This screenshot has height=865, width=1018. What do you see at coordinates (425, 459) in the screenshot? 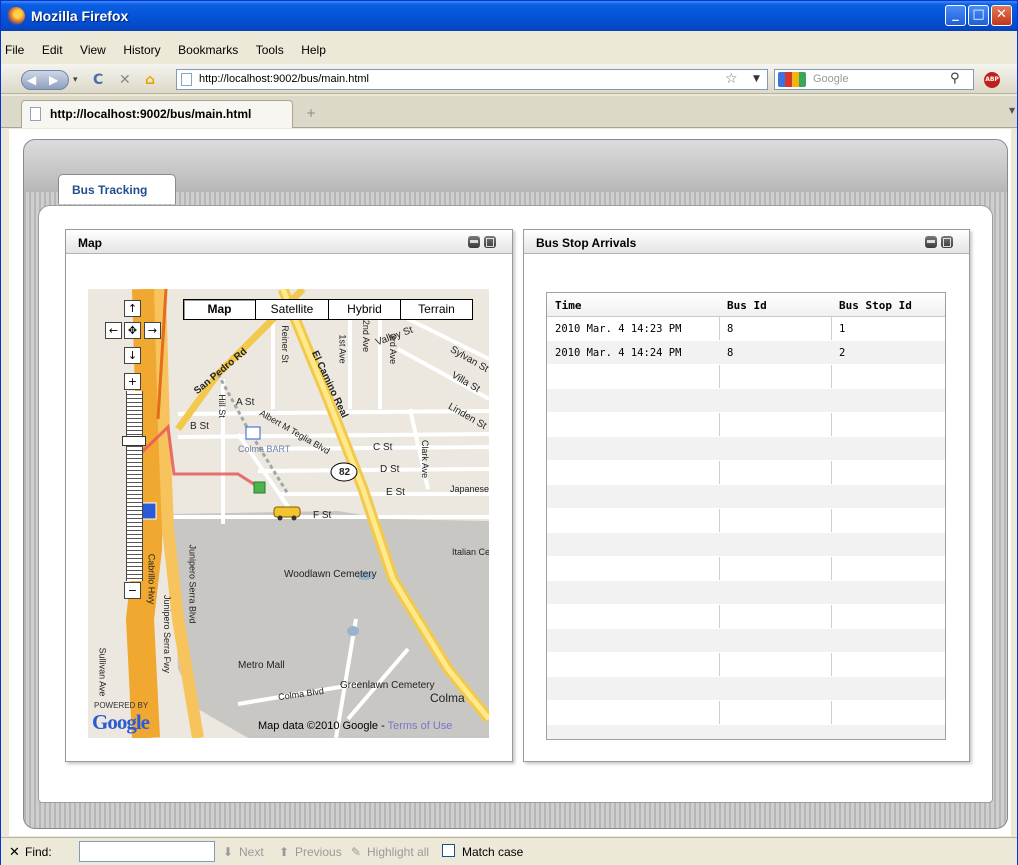
I see `map-label: Clark Ave` at bounding box center [425, 459].